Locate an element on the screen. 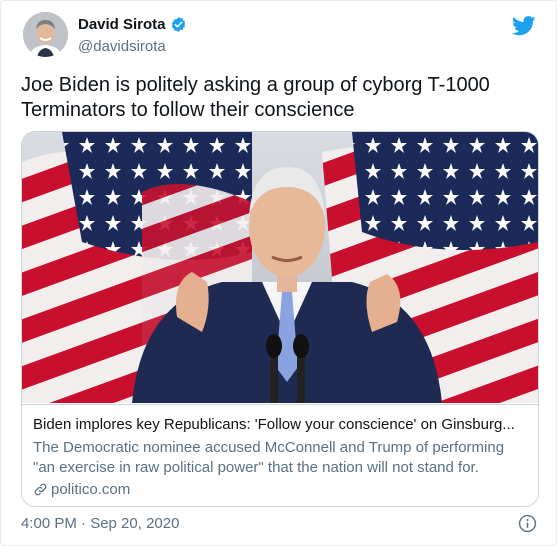  author-display-name: David Sirota is located at coordinates (122, 24).